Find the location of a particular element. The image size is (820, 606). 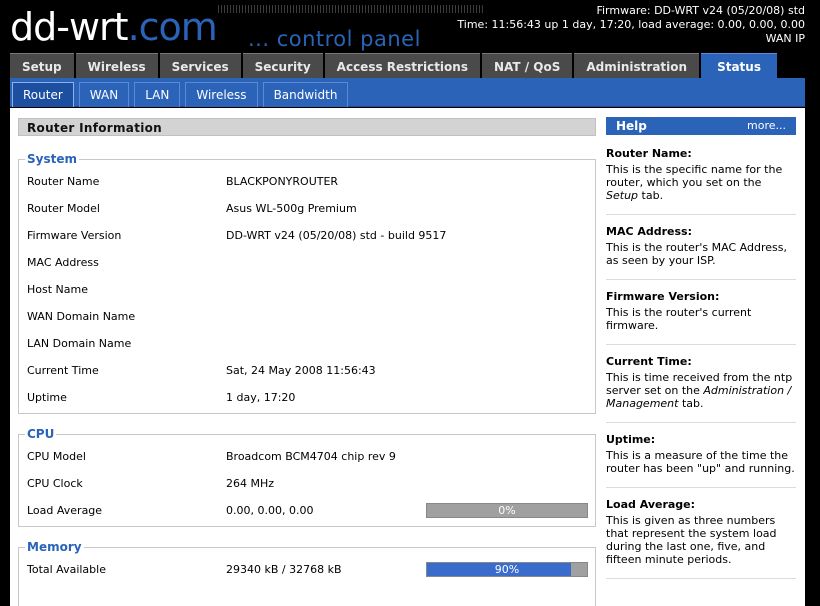

info-row: CPU Clock 264 MHz is located at coordinates (307, 483).